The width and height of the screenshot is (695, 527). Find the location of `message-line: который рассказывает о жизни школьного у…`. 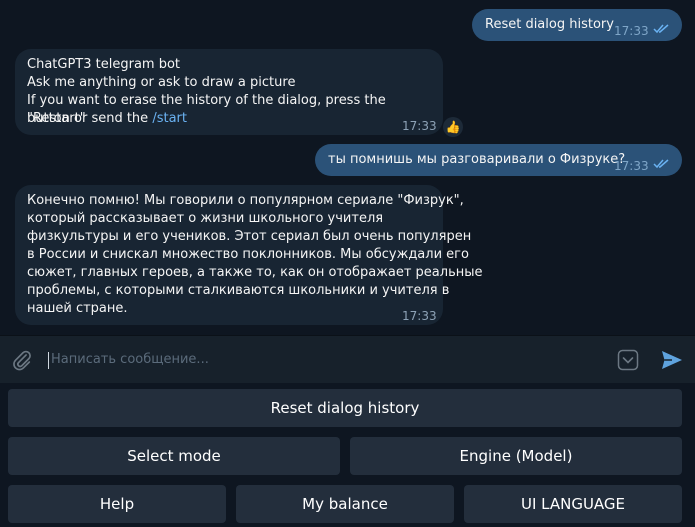

message-line: который рассказывает о жизни школьного у… is located at coordinates (205, 218).